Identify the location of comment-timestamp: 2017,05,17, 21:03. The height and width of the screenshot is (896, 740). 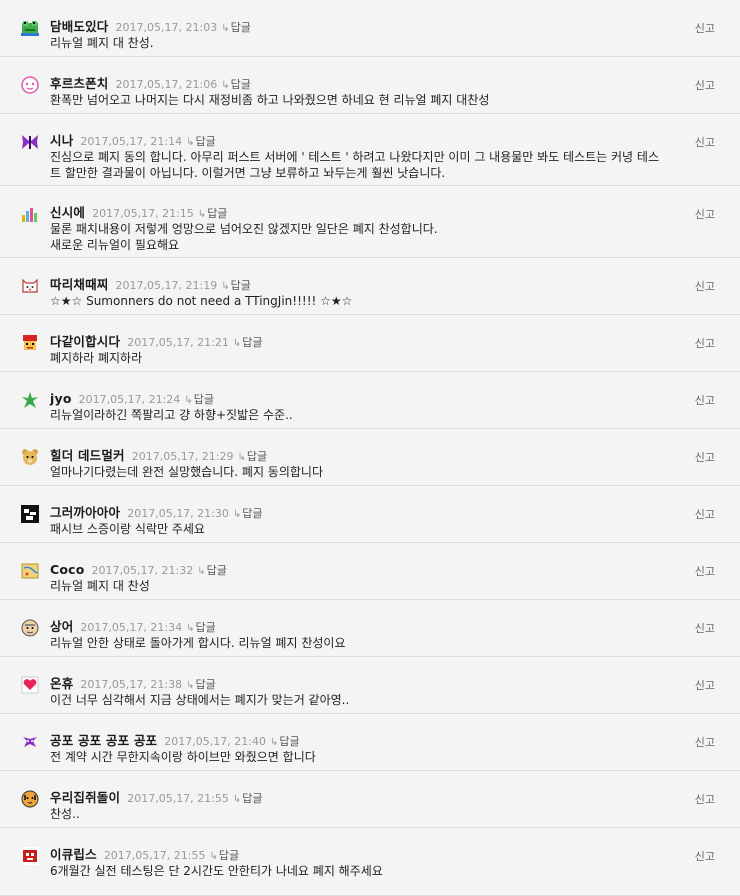
(166, 27).